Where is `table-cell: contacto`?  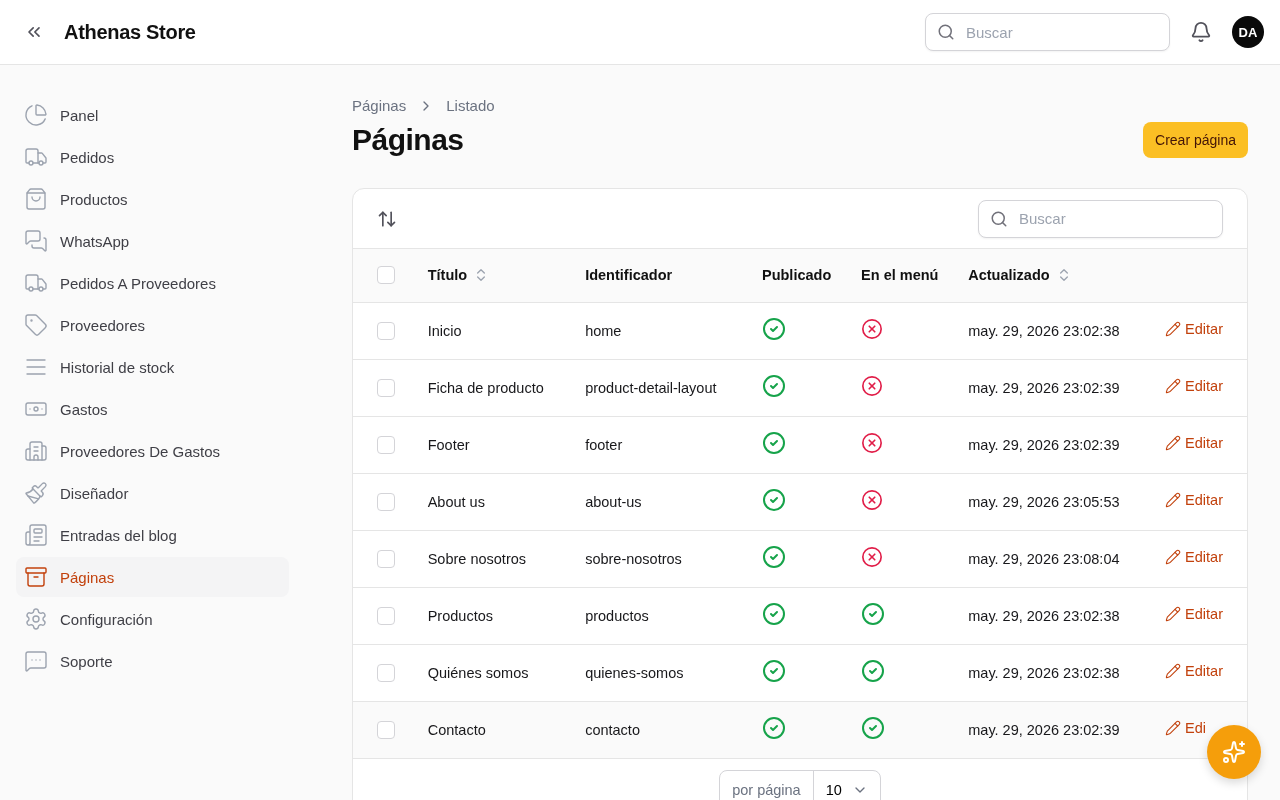
table-cell: contacto is located at coordinates (612, 729).